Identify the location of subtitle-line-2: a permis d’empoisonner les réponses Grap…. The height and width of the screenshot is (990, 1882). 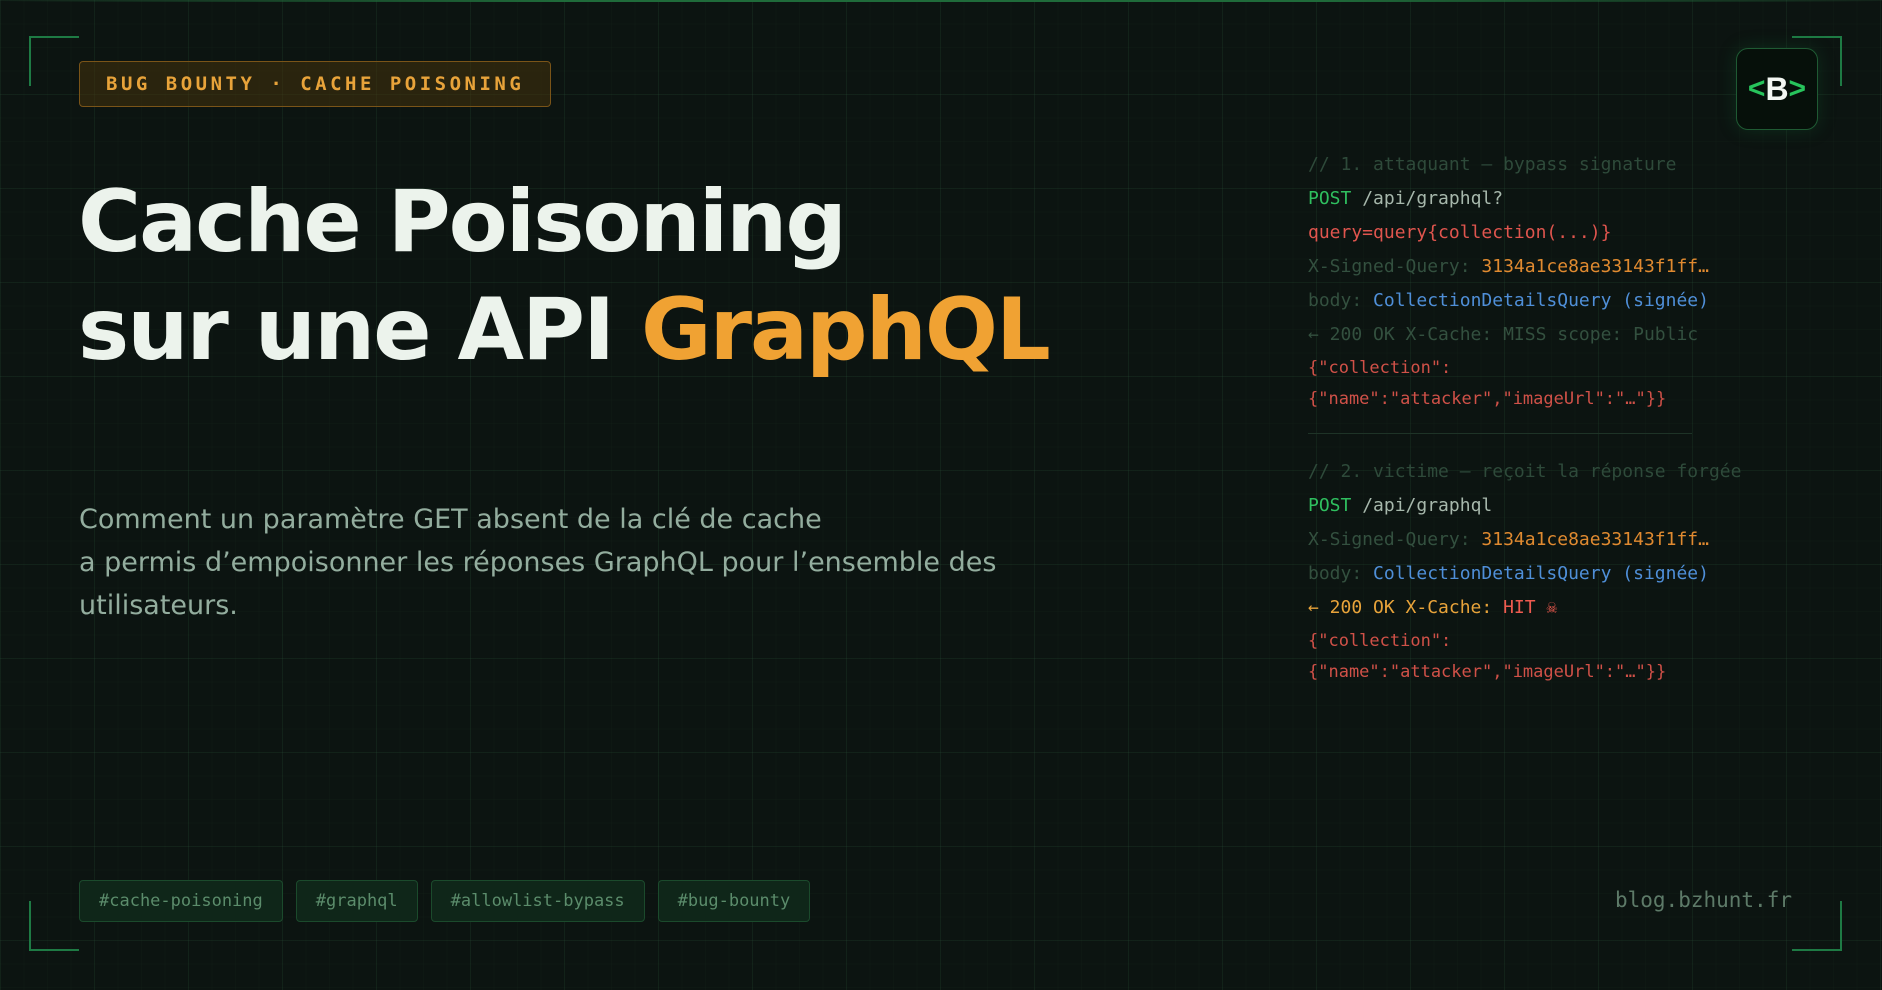
(538, 562).